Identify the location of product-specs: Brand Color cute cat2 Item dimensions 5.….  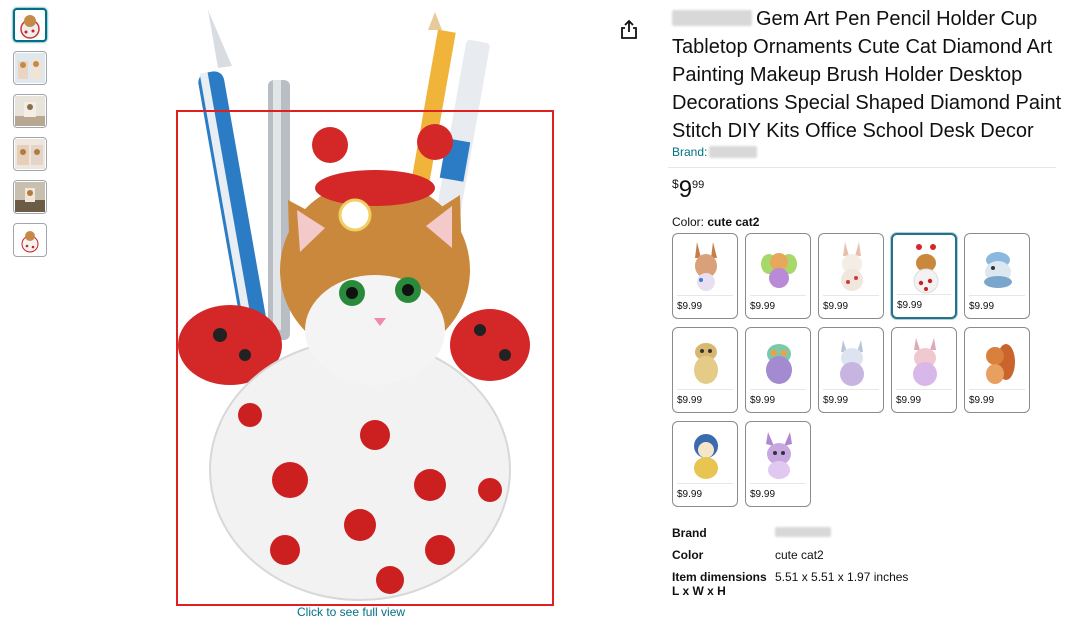
(869, 560).